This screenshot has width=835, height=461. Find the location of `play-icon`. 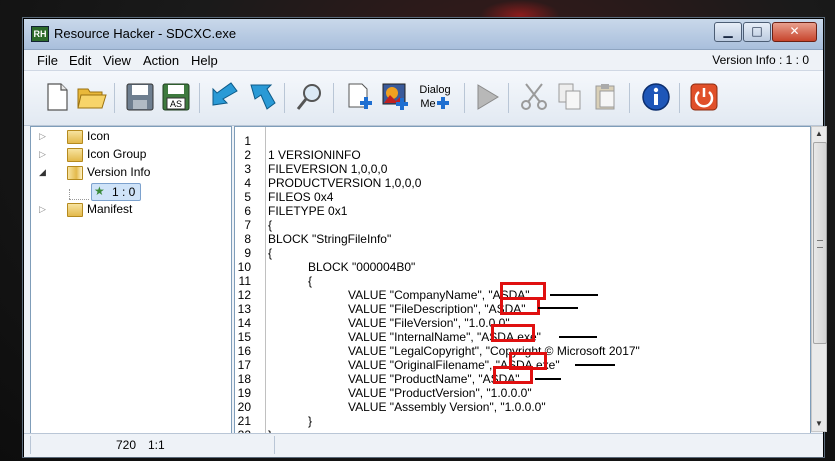

play-icon is located at coordinates (487, 97).